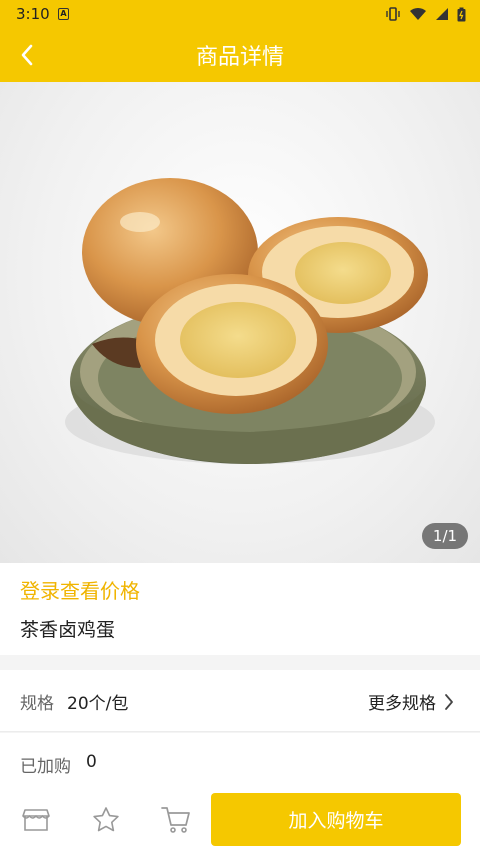 Image resolution: width=480 pixels, height=855 pixels. I want to click on page-title: 商品详情, so click(239, 57).